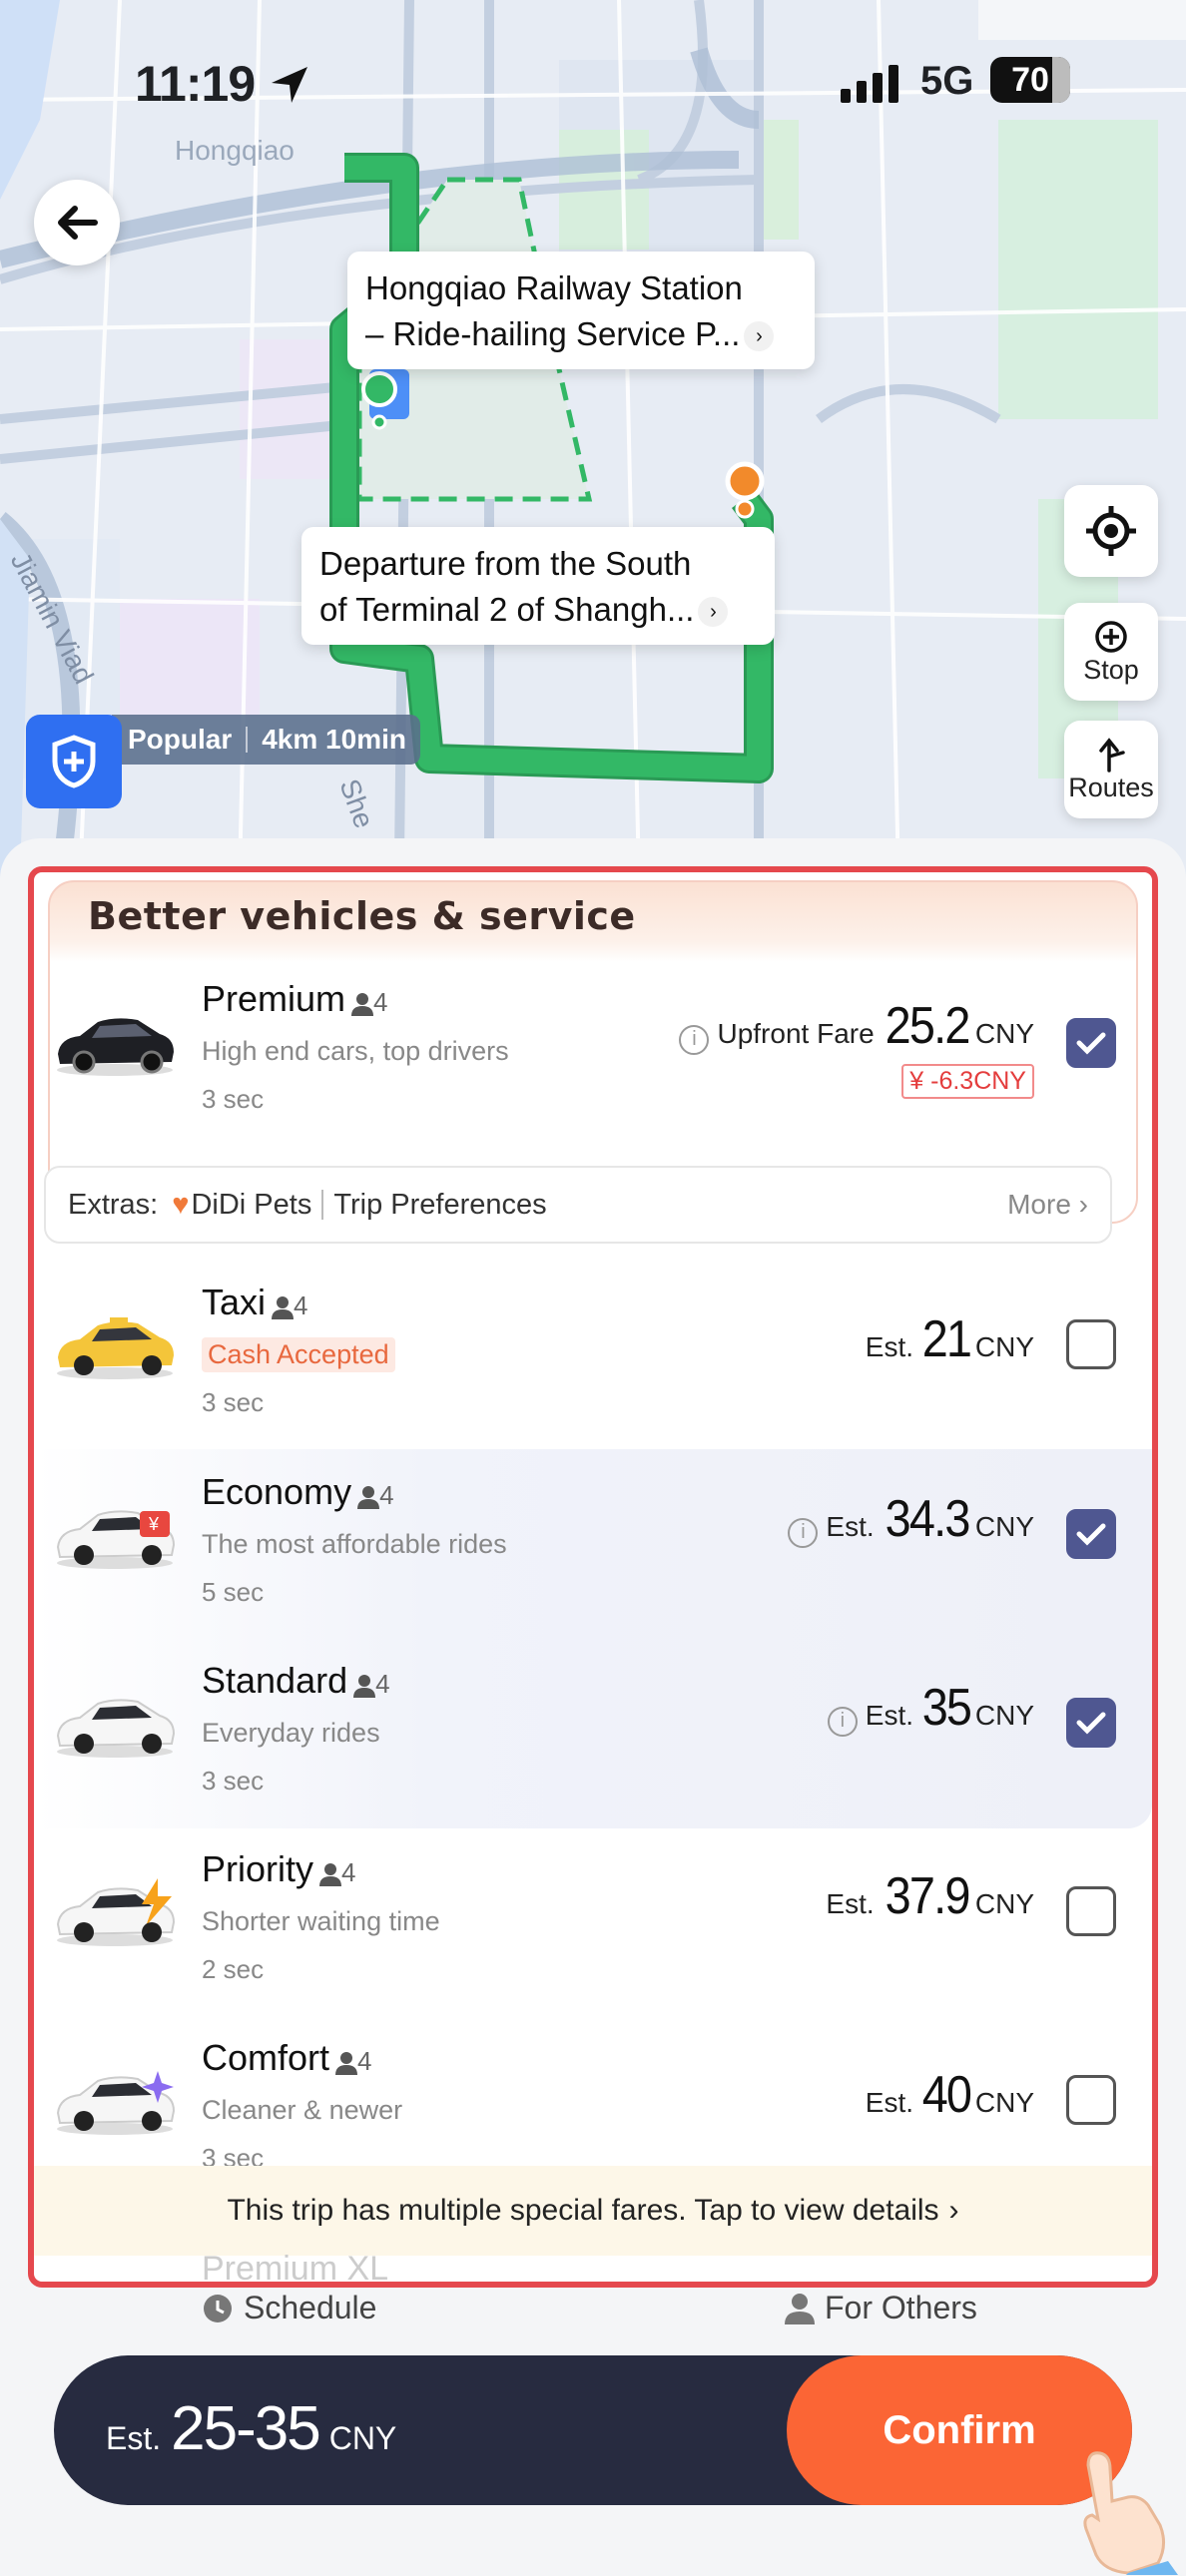 Image resolution: width=1186 pixels, height=2576 pixels. I want to click on routes-icon, so click(1112, 755).